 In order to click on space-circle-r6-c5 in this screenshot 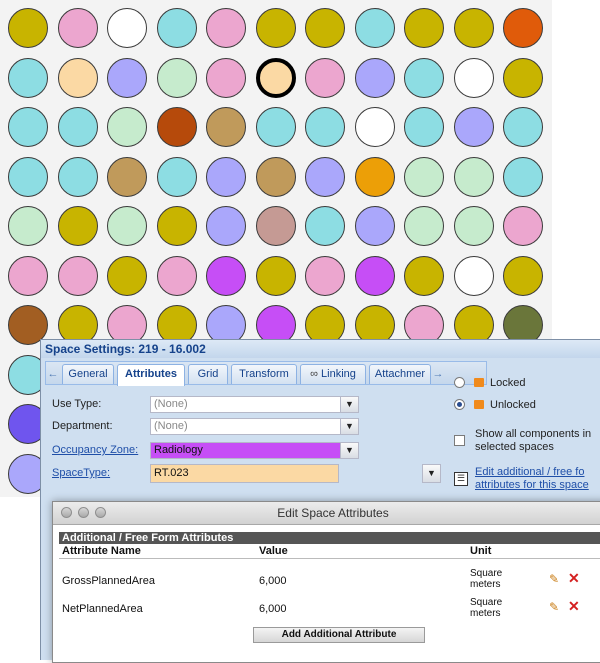, I will do `click(226, 275)`.